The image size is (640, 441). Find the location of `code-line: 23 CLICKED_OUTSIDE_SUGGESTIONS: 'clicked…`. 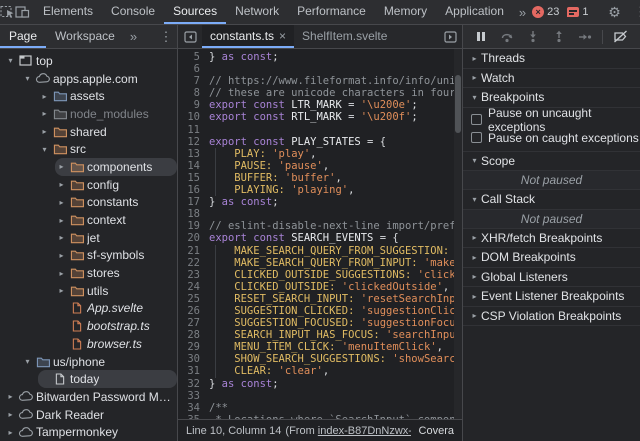

code-line: 23 CLICKED_OUTSIDE_SUGGESTIONS: 'clicked… is located at coordinates (320, 274).